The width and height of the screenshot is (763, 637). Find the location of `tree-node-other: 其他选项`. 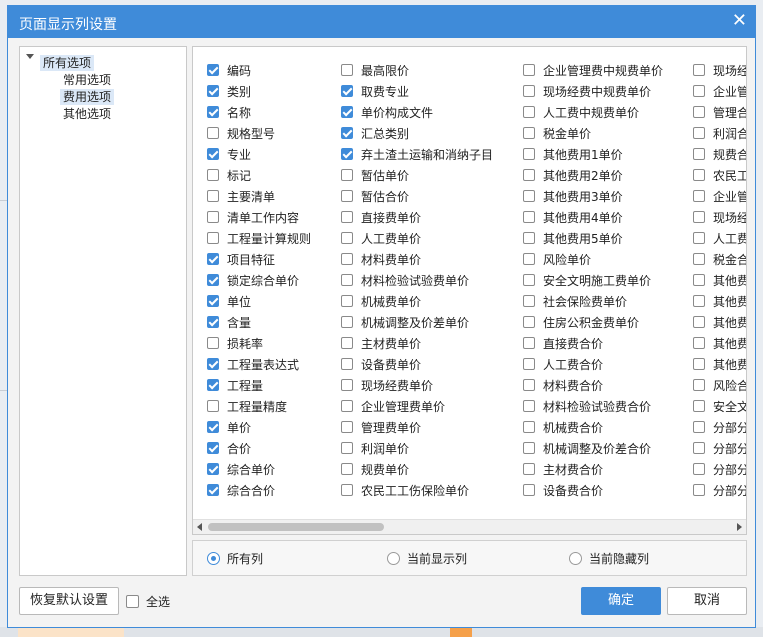

tree-node-other: 其他选项 is located at coordinates (87, 114).